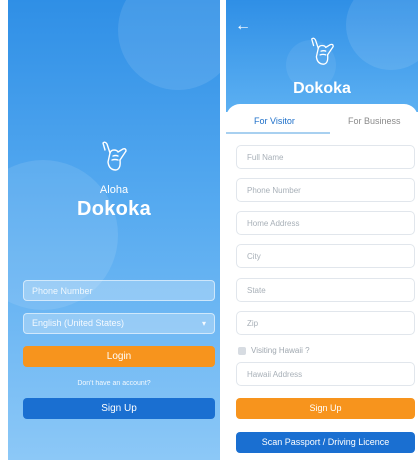  What do you see at coordinates (325, 442) in the screenshot?
I see `scan-passport-button: Scan Passport / Driving Licence` at bounding box center [325, 442].